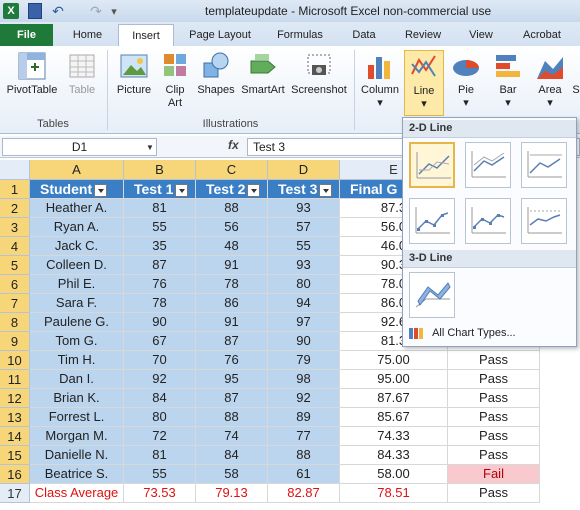 This screenshot has width=580, height=510. I want to click on row-header: 4, so click(15, 246).